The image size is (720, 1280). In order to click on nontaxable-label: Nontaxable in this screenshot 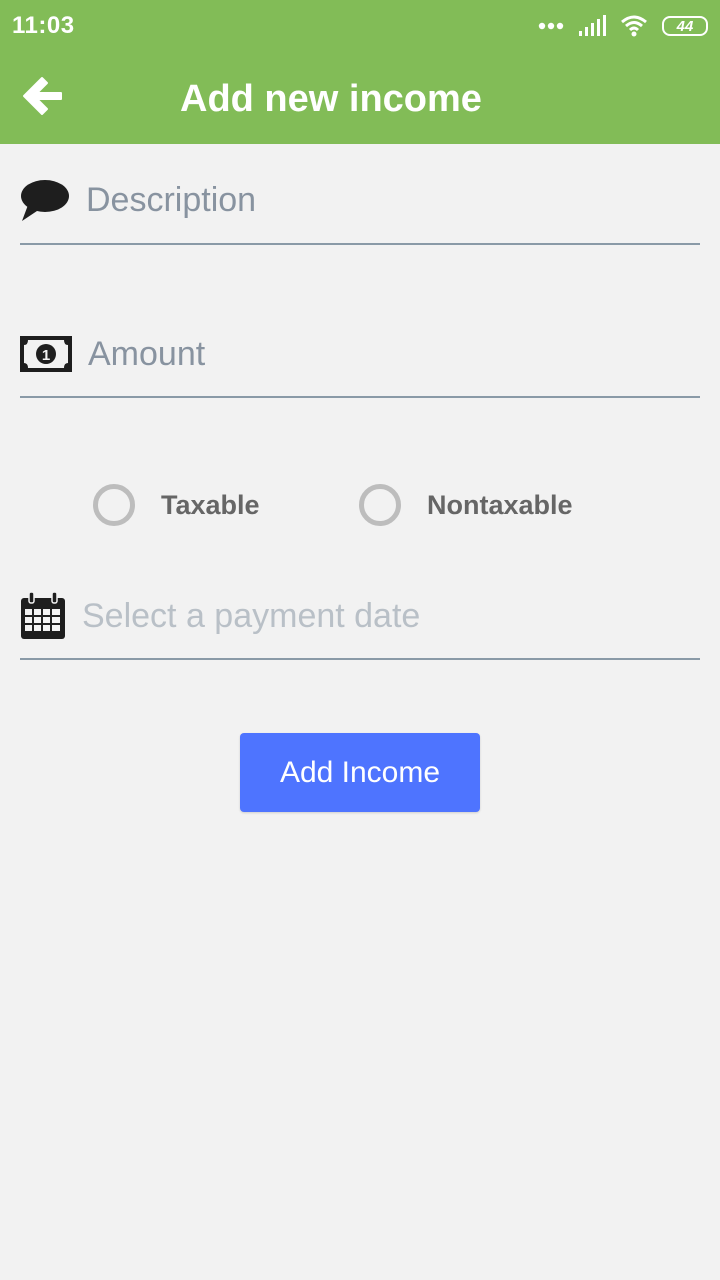, I will do `click(500, 504)`.